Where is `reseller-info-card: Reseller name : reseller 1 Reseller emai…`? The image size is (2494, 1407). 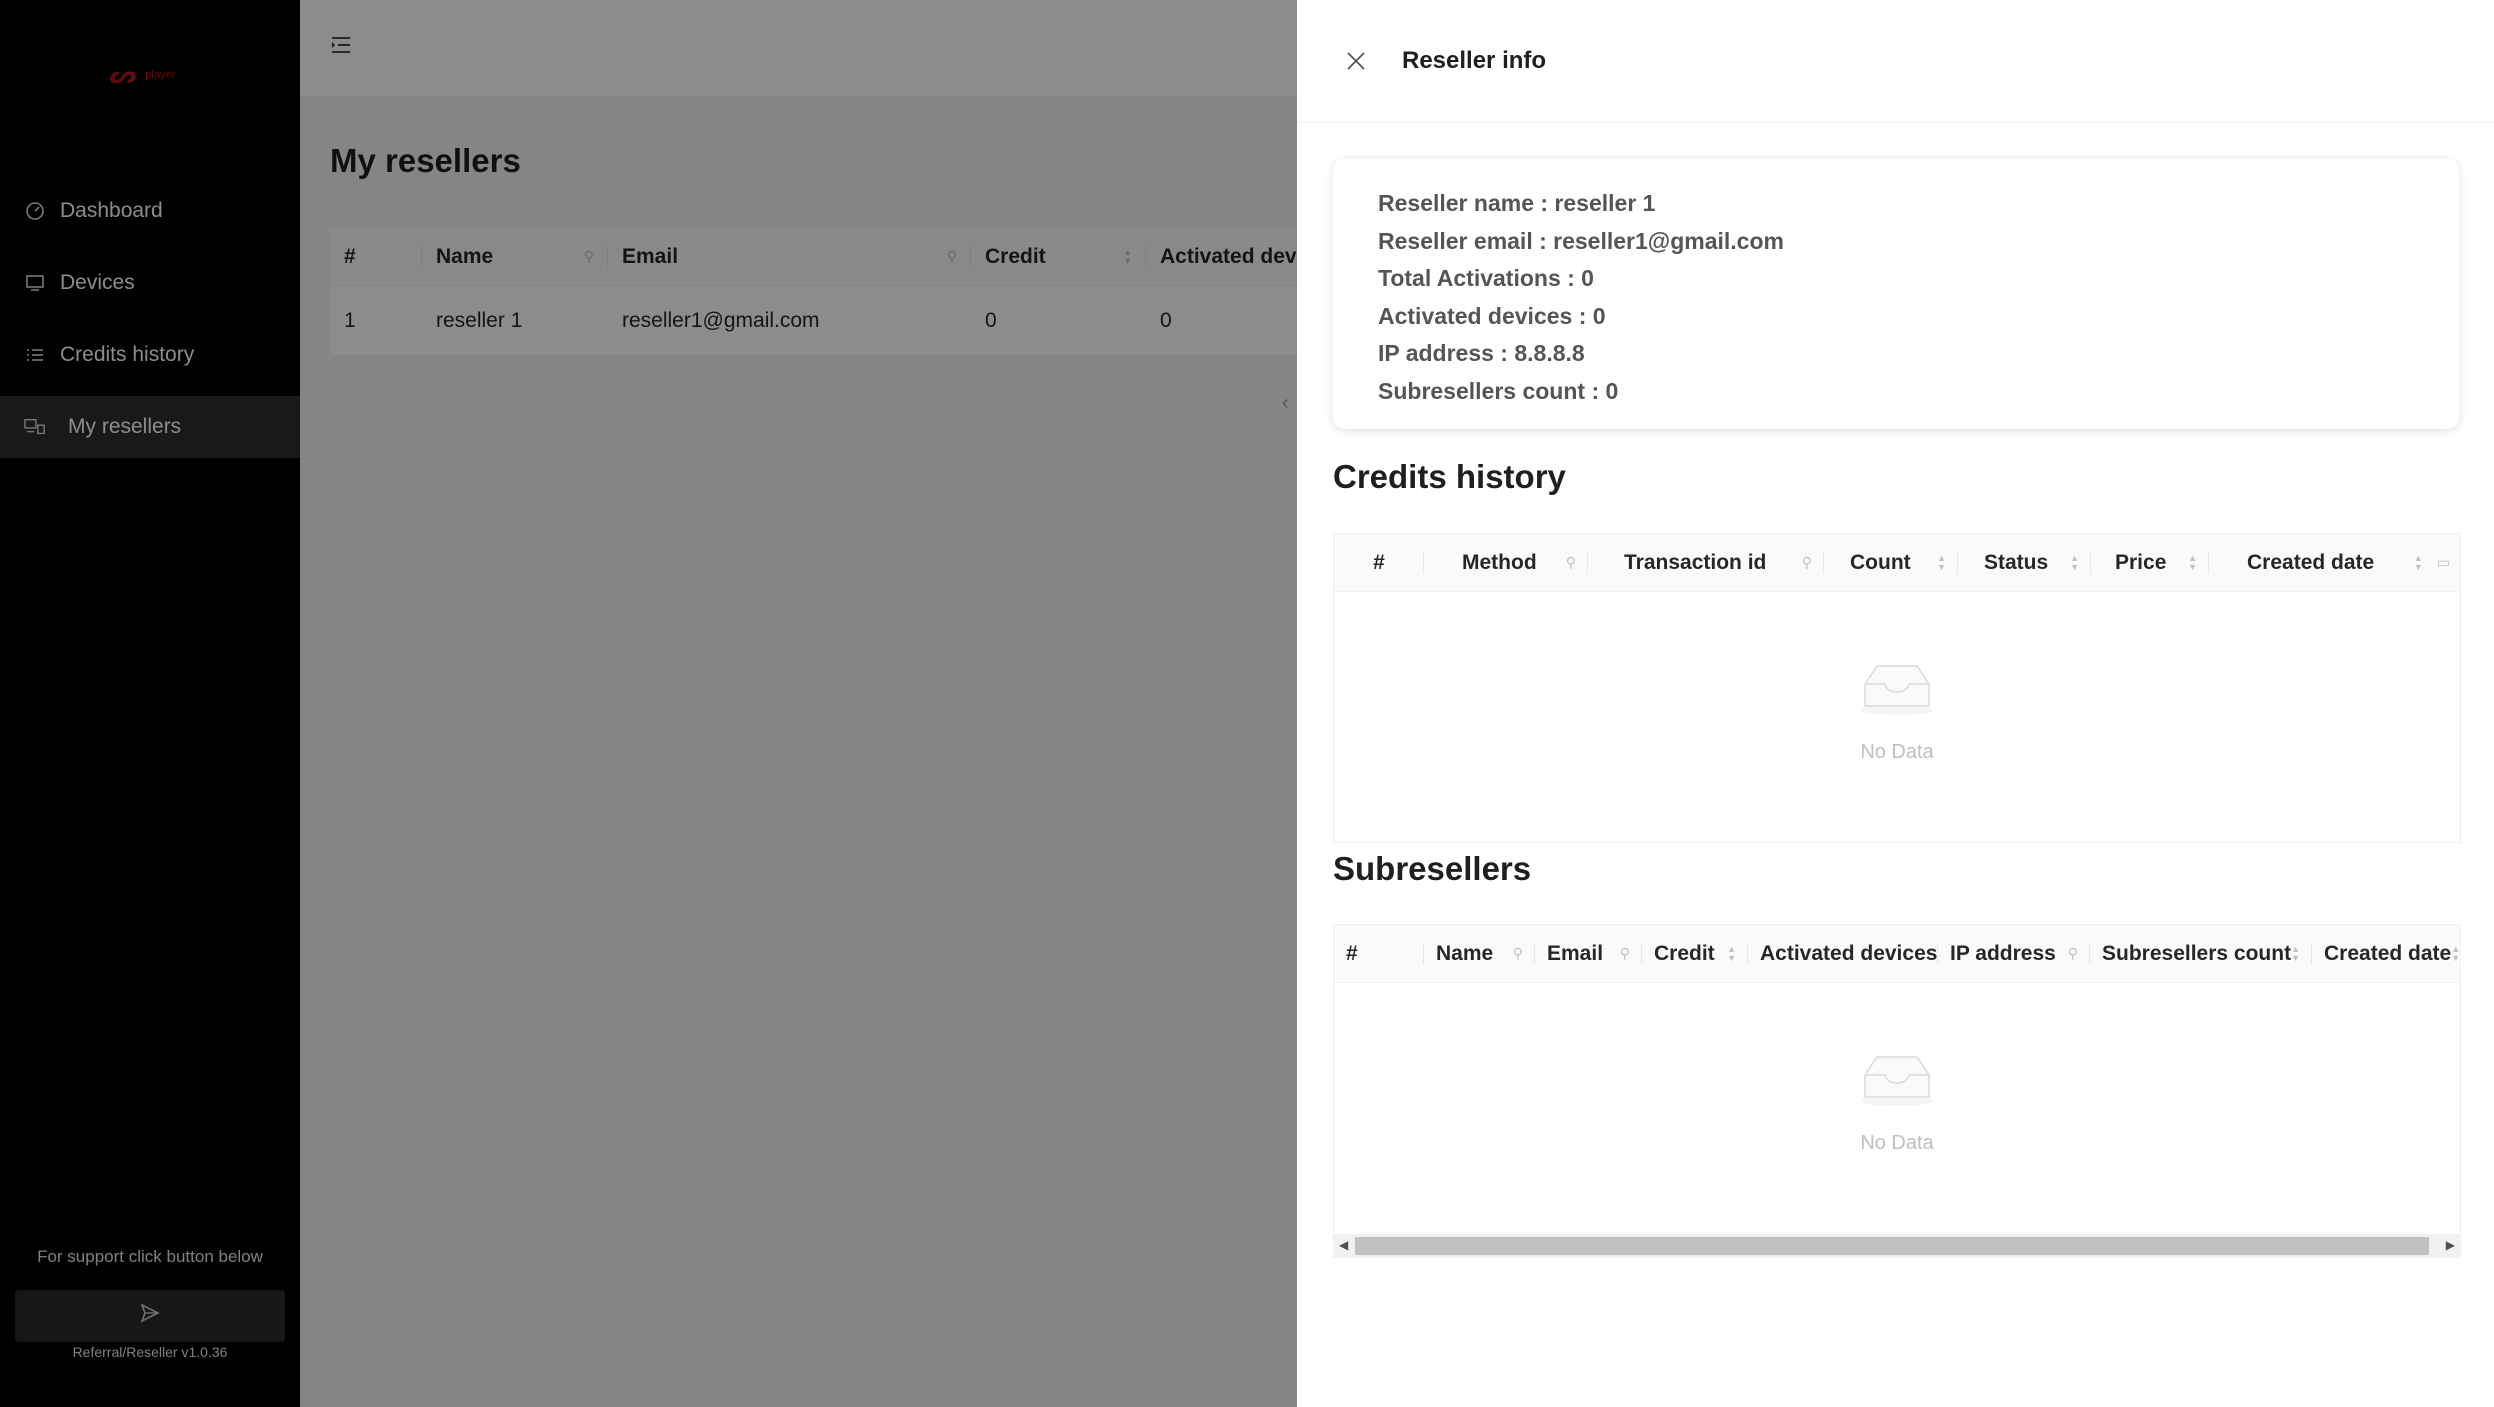
reseller-info-card: Reseller name : reseller 1 Reseller emai… is located at coordinates (1896, 294).